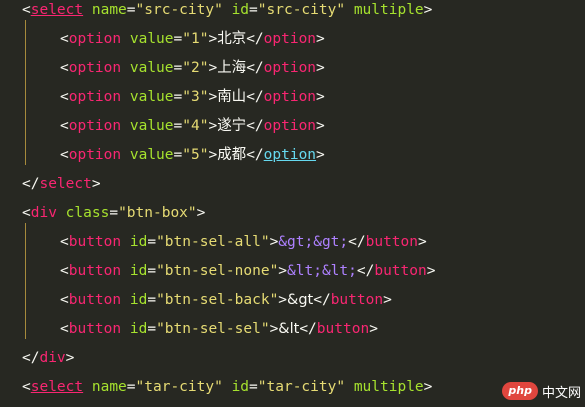 This screenshot has width=585, height=407. I want to click on code-line: <option value="2">上海</option>, so click(192, 72).